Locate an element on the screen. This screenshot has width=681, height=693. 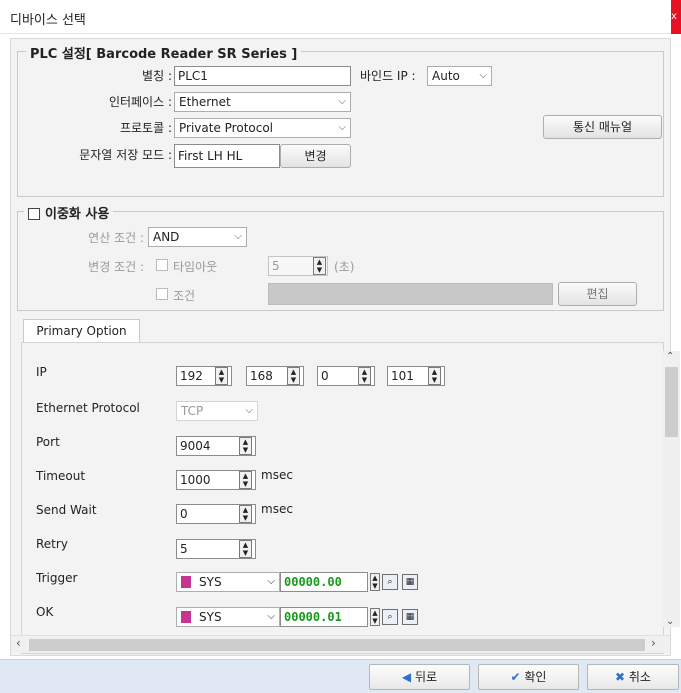
trigger-device-select: SYS ⌵ is located at coordinates (228, 582).